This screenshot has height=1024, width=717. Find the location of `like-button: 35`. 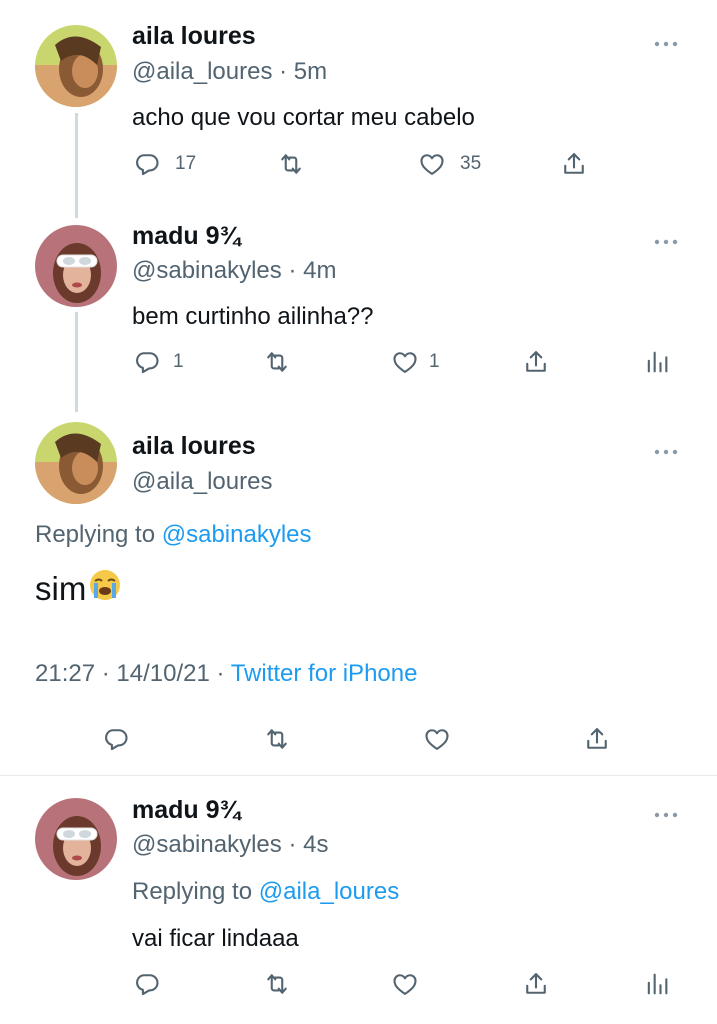

like-button: 35 is located at coordinates (449, 164).